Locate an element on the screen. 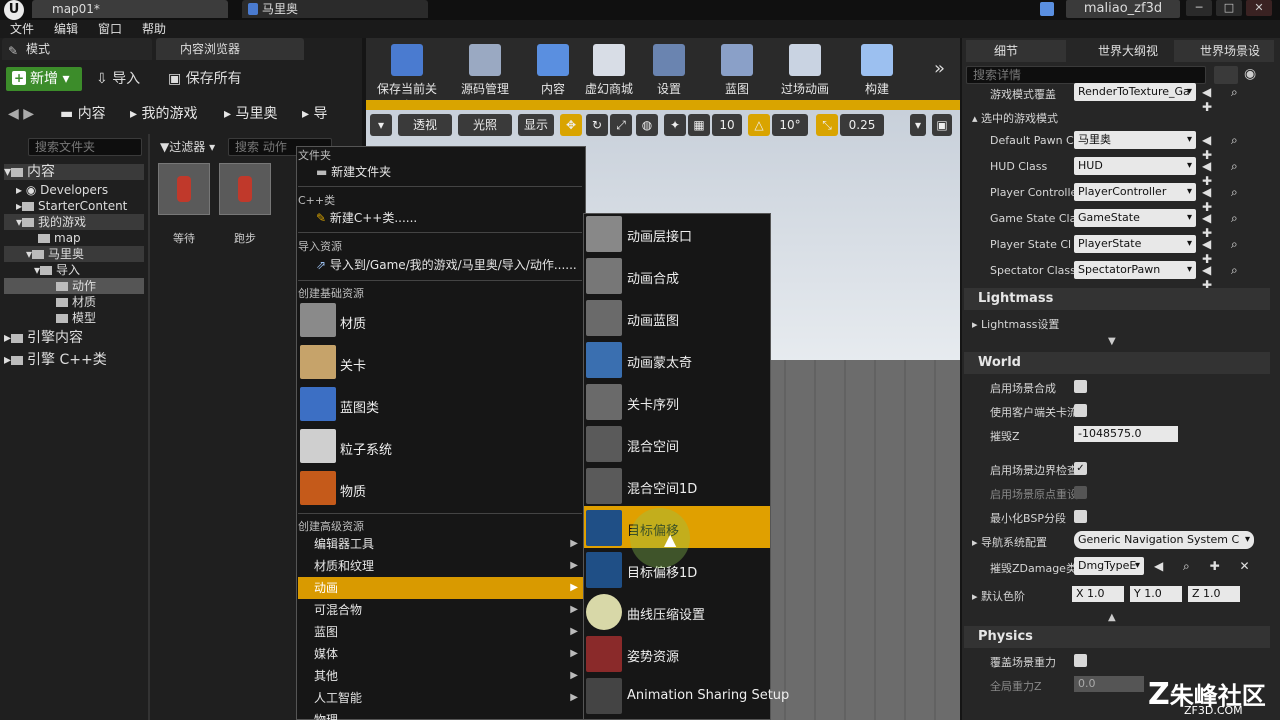 The width and height of the screenshot is (1280, 720). user-account: maliao_zf3d is located at coordinates (1123, 9).